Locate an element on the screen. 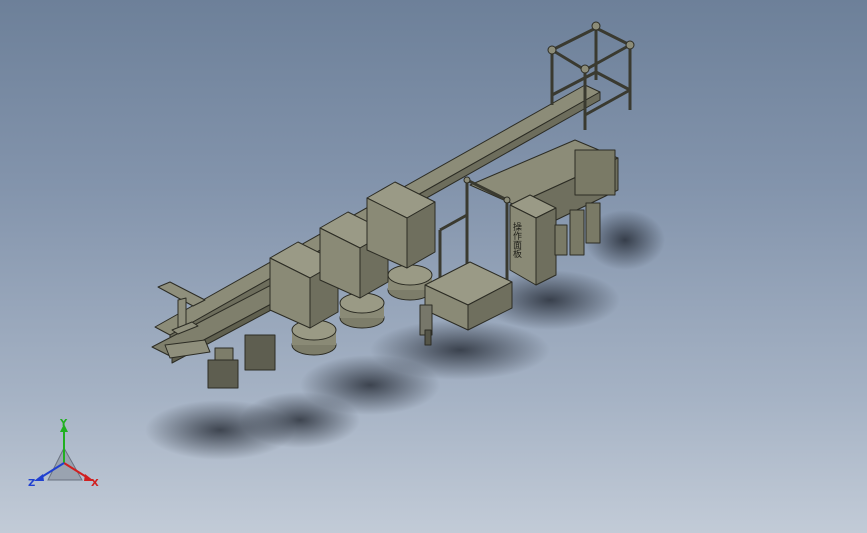 This screenshot has width=867, height=533. axis-triad: Y X Z is located at coordinates (67, 458).